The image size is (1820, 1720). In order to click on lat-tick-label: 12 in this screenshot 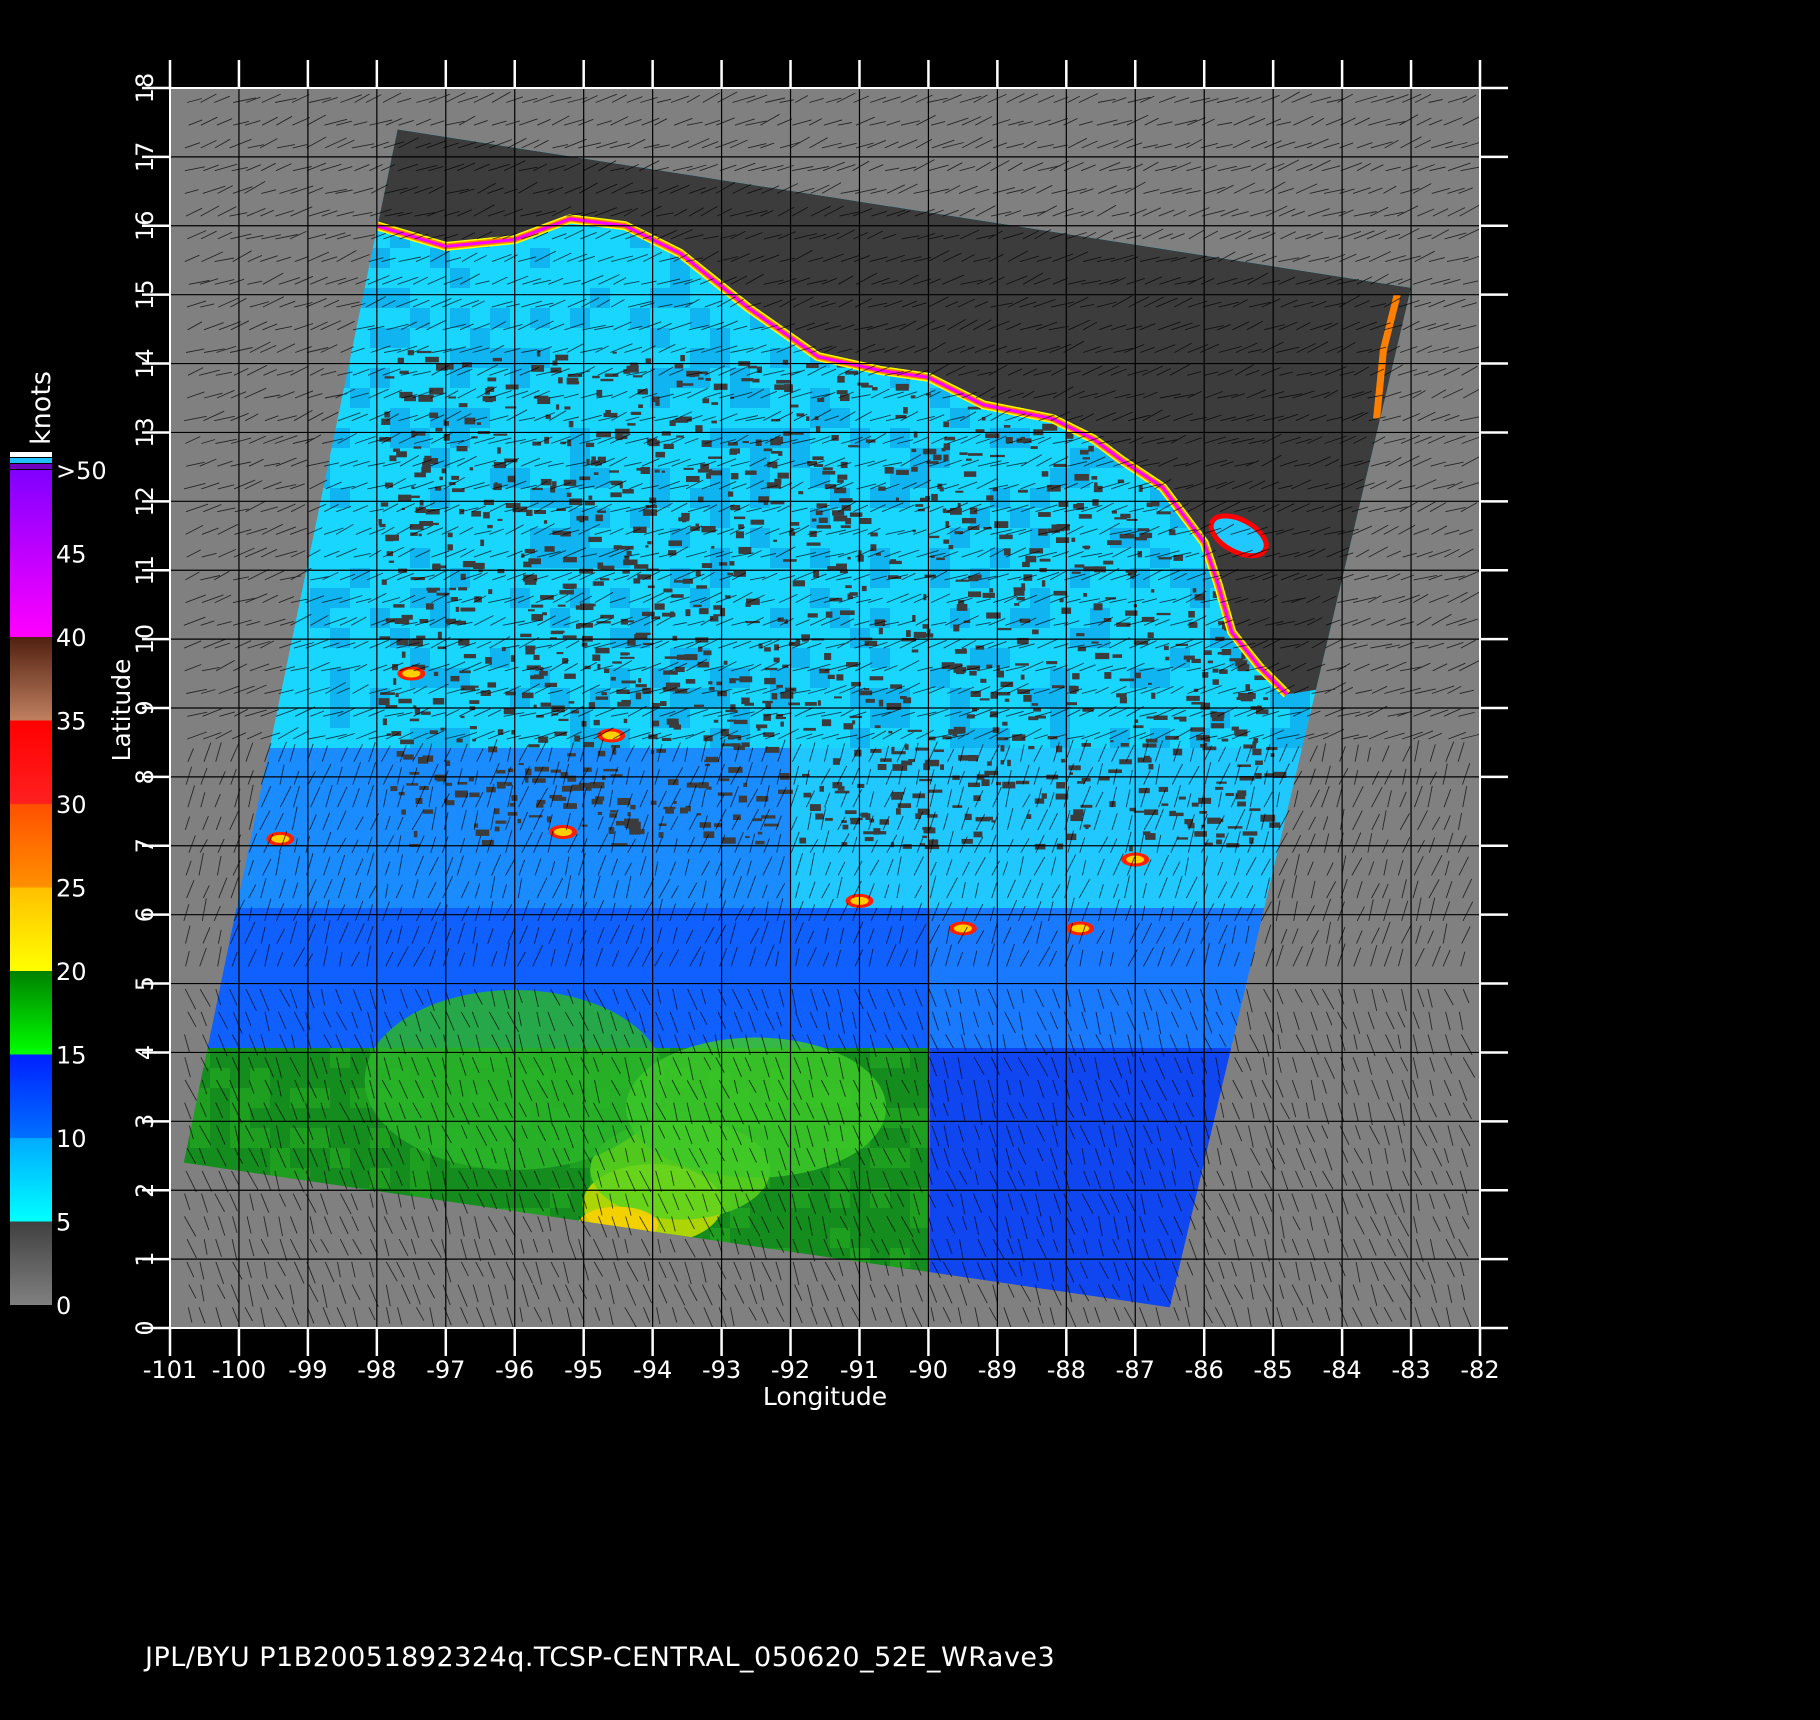, I will do `click(145, 501)`.